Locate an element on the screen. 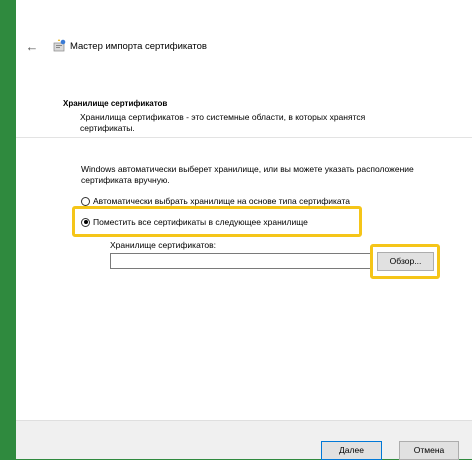 The width and height of the screenshot is (472, 460). highlight-manual-option is located at coordinates (217, 221).